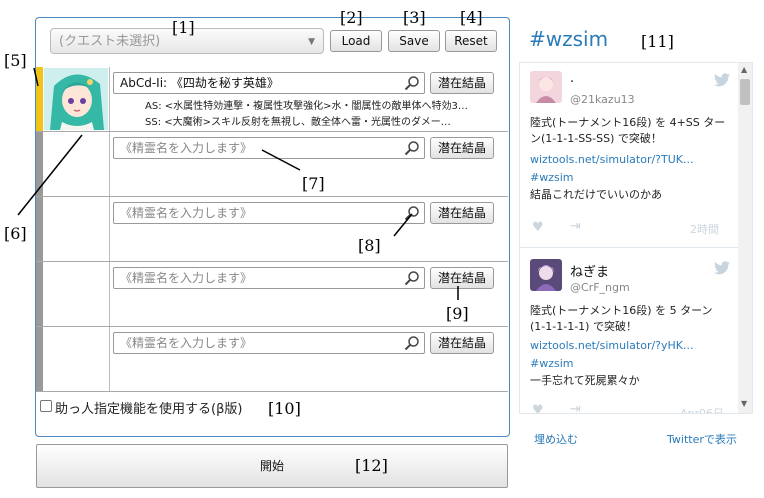 Image resolution: width=764 pixels, height=498 pixels. I want to click on annotation-label: [7], so click(313, 183).